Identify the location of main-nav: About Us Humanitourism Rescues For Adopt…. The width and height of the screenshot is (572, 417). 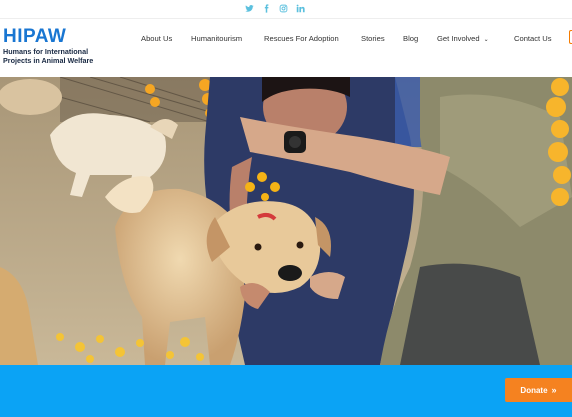
(286, 39).